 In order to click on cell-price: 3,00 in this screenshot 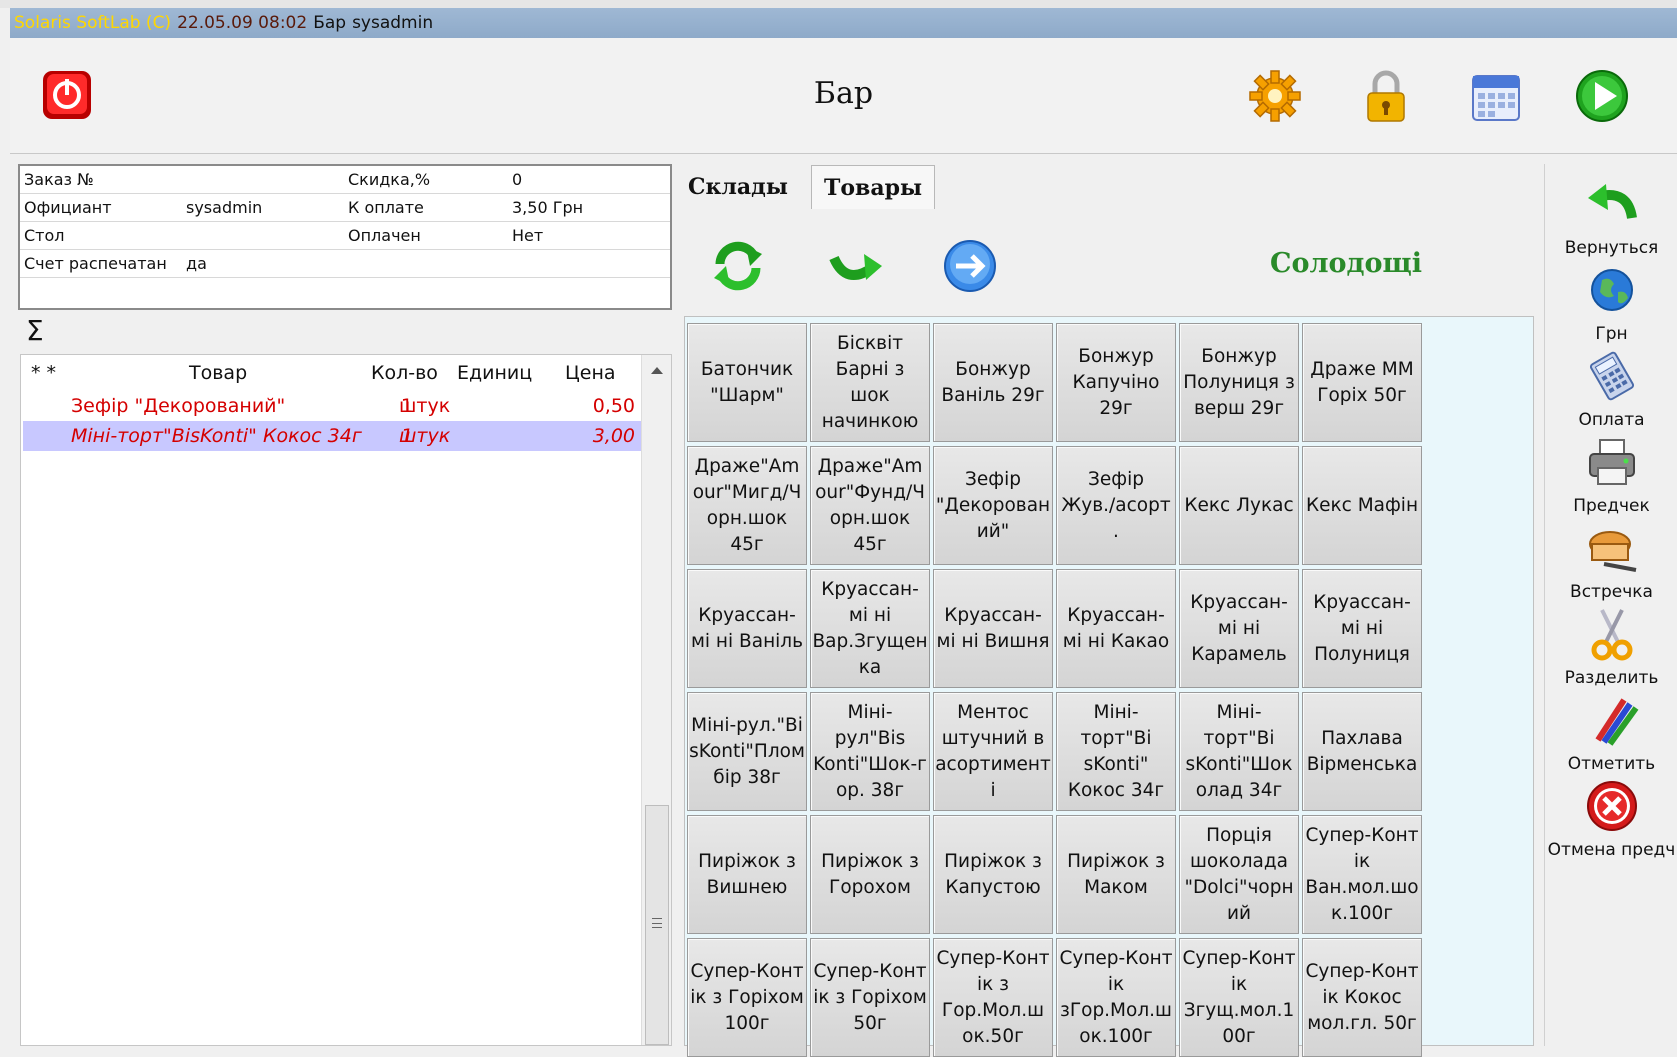, I will do `click(613, 436)`.